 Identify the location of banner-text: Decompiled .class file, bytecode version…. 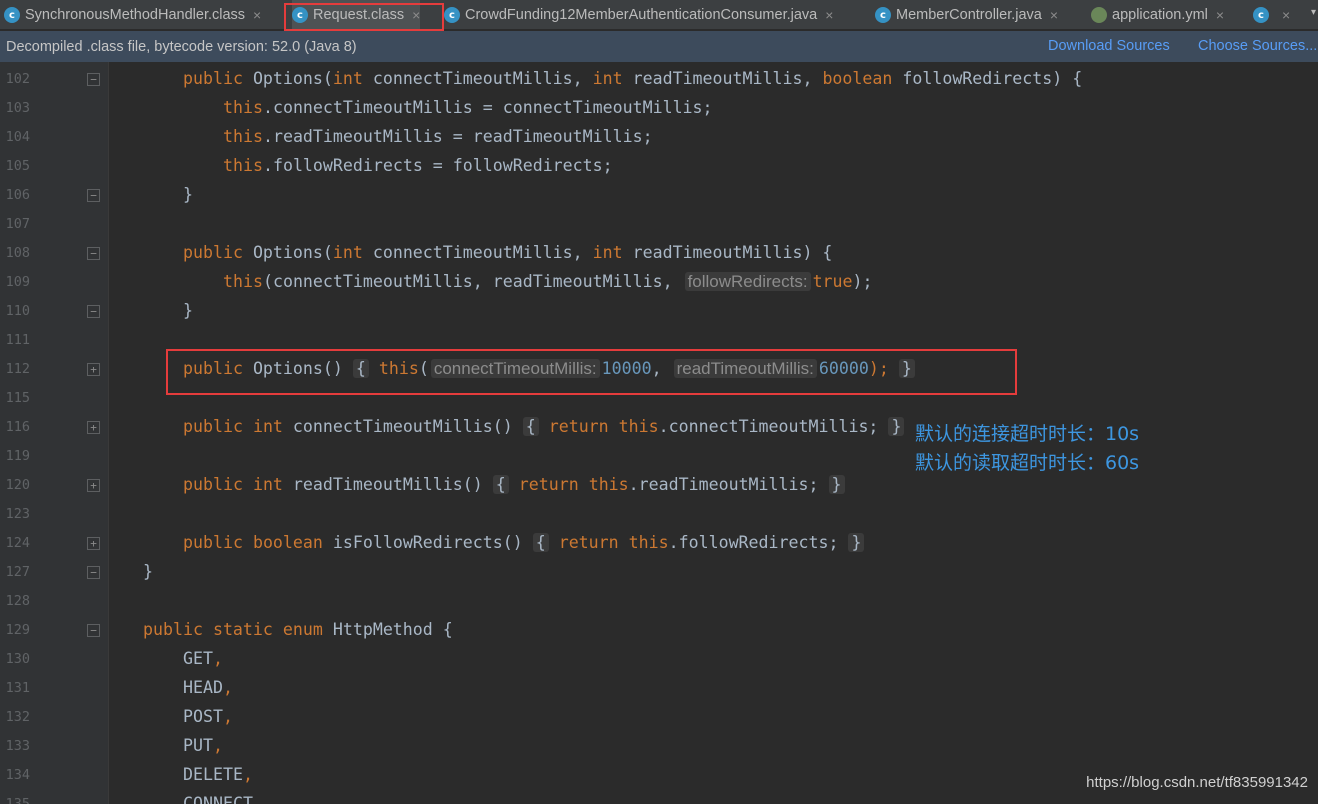
(181, 46).